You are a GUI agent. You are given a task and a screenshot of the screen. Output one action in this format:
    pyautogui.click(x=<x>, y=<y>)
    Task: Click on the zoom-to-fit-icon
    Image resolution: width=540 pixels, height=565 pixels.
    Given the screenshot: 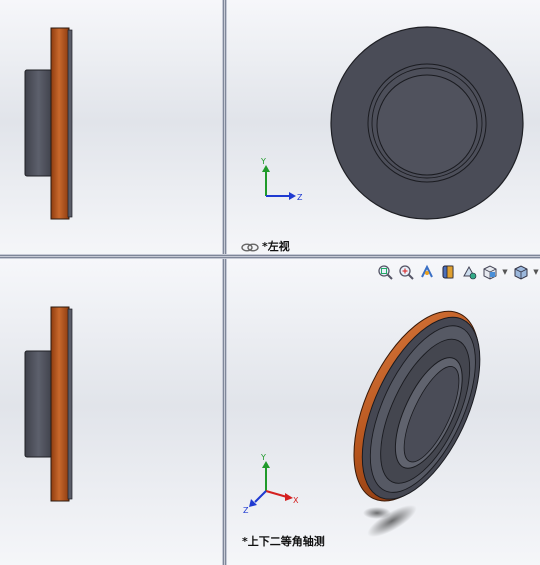 What is the action you would take?
    pyautogui.click(x=384, y=271)
    